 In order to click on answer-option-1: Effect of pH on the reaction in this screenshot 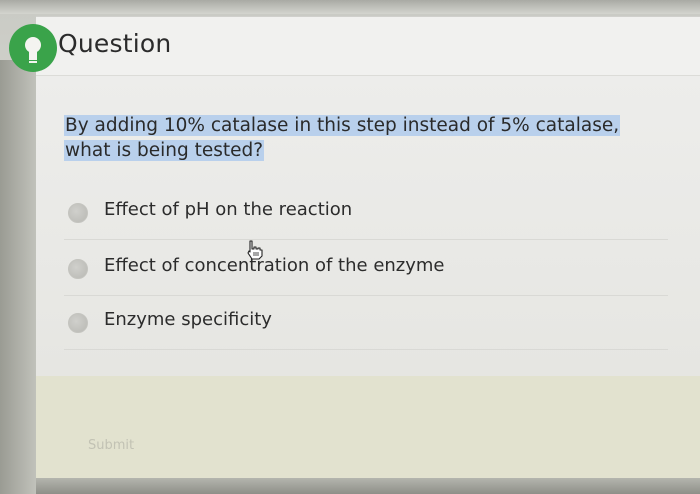, I will do `click(366, 214)`.